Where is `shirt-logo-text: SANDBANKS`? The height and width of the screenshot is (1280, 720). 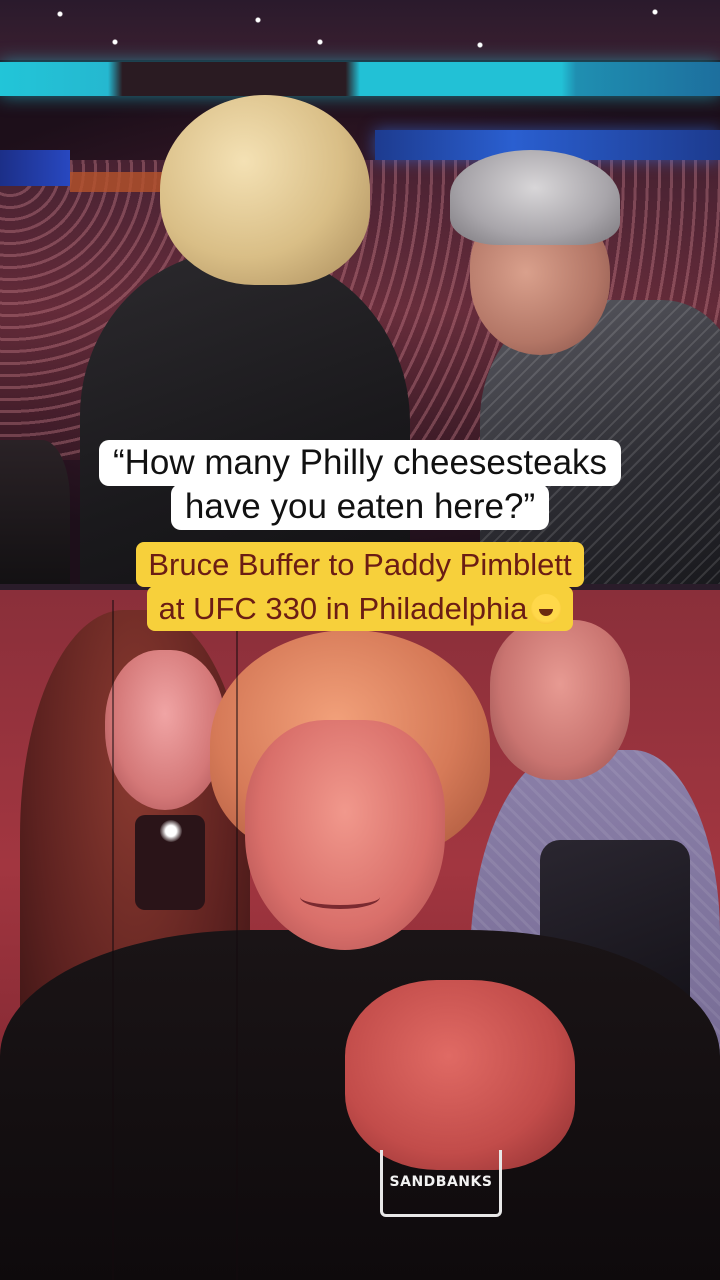 shirt-logo-text: SANDBANKS is located at coordinates (441, 1182).